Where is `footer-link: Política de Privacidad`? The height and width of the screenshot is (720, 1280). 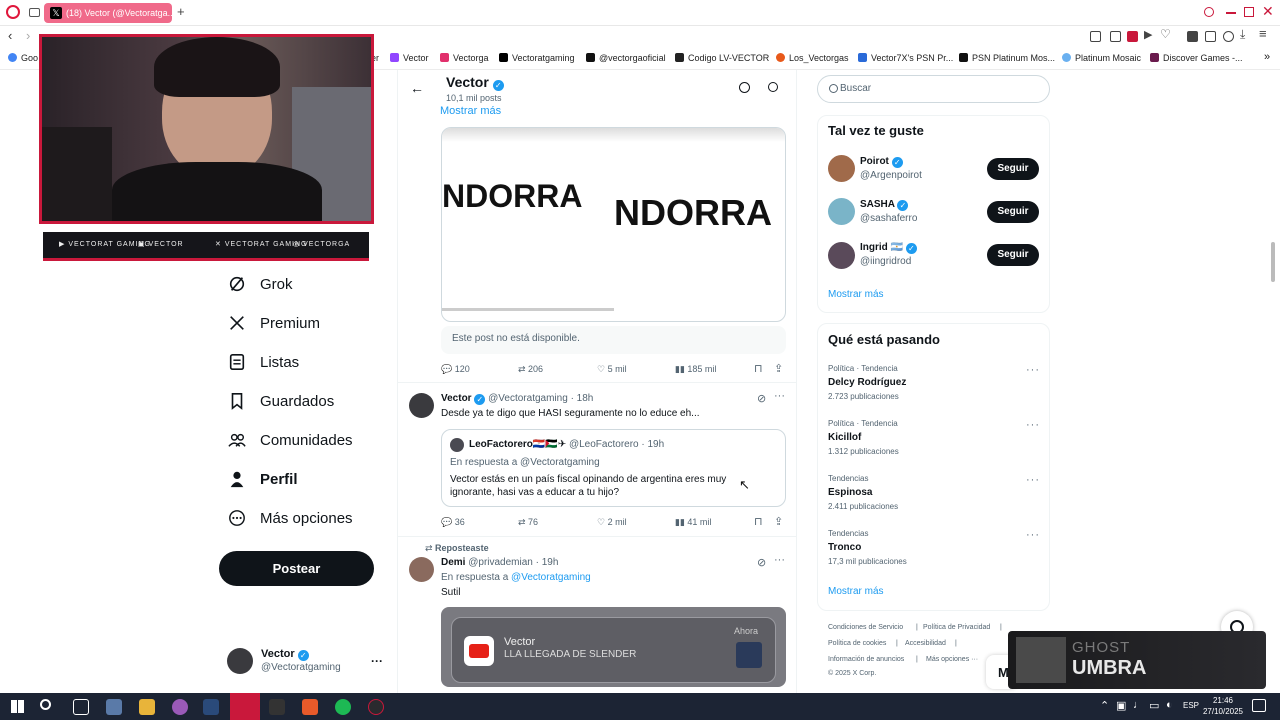
footer-link: Política de Privacidad is located at coordinates (956, 627).